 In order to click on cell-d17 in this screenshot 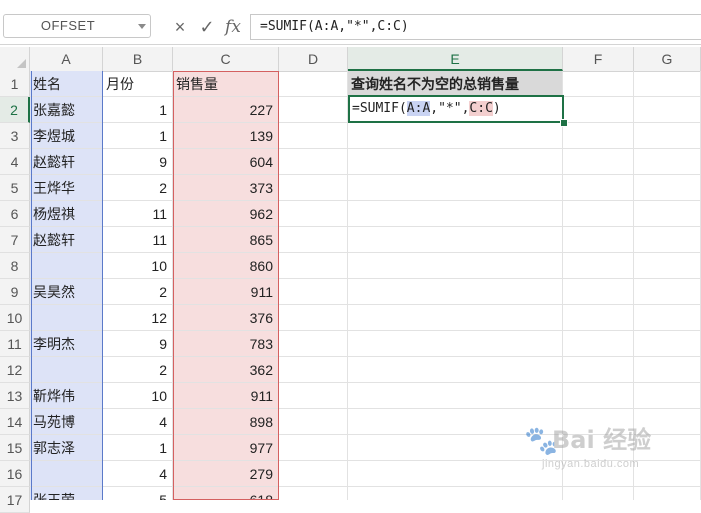, I will do `click(313, 493)`.